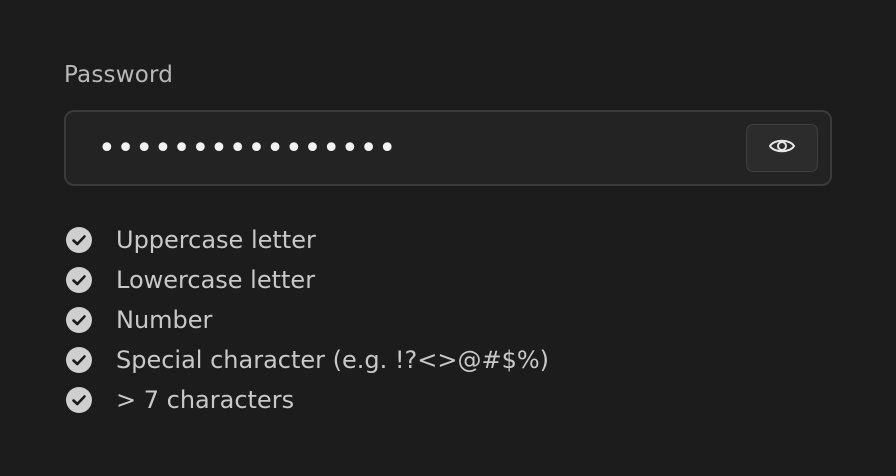 This screenshot has height=476, width=896. Describe the element at coordinates (119, 75) in the screenshot. I see `password-label: Password` at that location.